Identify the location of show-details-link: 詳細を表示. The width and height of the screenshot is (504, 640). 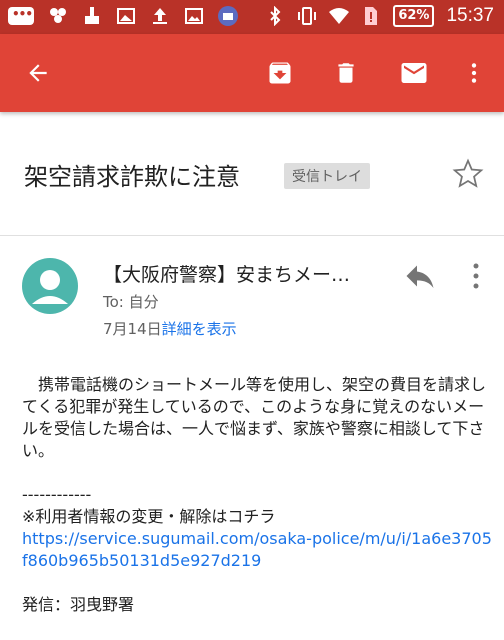
(199, 329).